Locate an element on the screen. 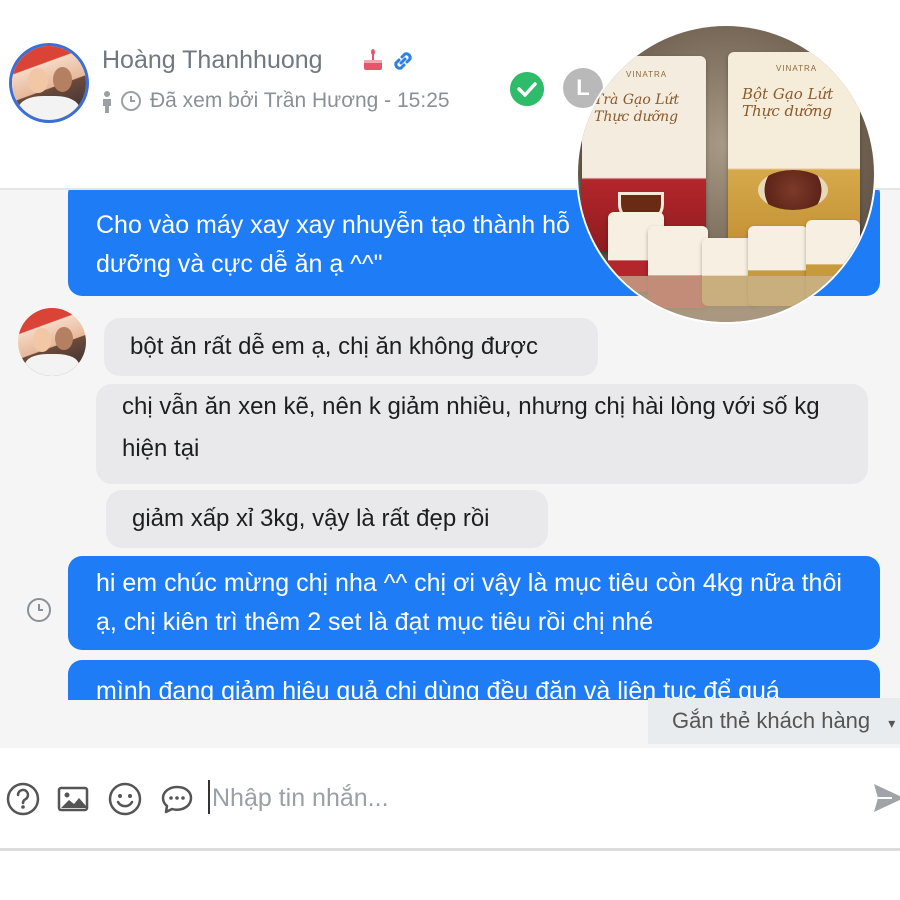 Image resolution: width=900 pixels, height=900 pixels. text-caret is located at coordinates (209, 797).